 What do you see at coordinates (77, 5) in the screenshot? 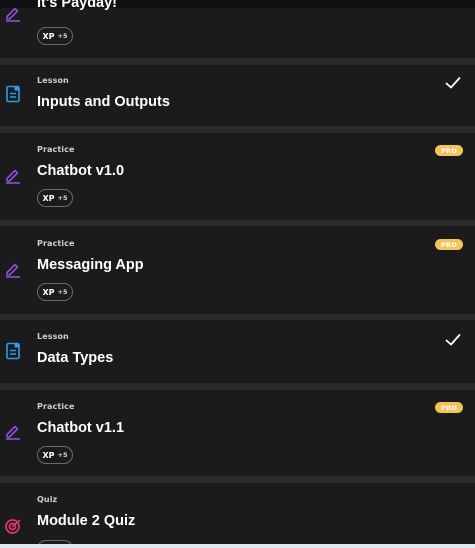
I see `item-title: It's Payday!` at bounding box center [77, 5].